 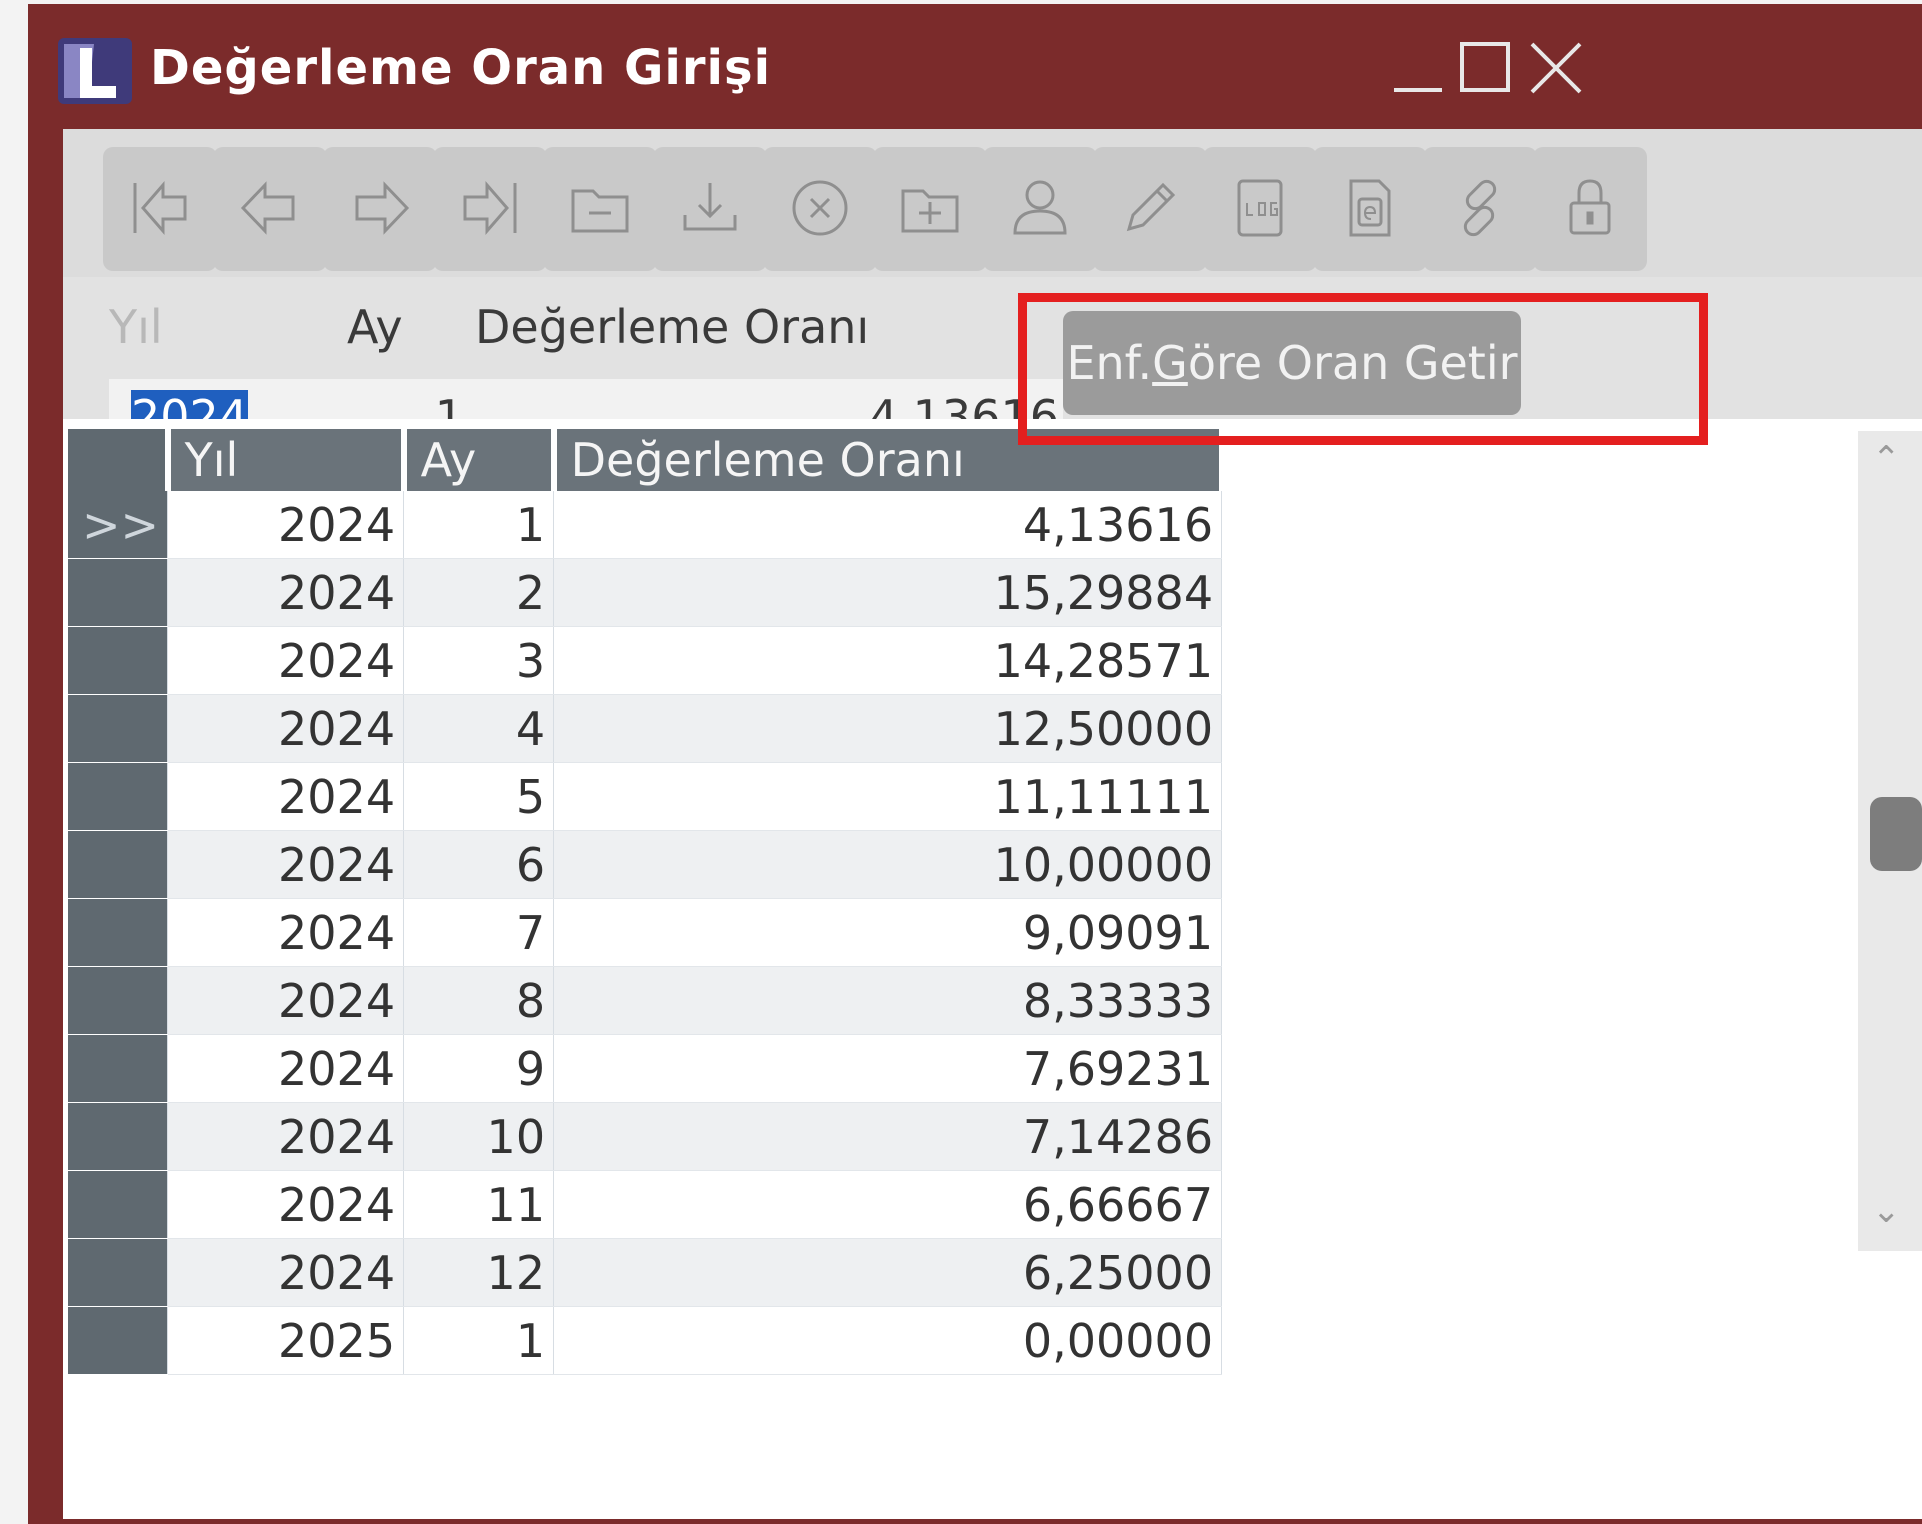 I want to click on last-record-button, so click(x=490, y=209).